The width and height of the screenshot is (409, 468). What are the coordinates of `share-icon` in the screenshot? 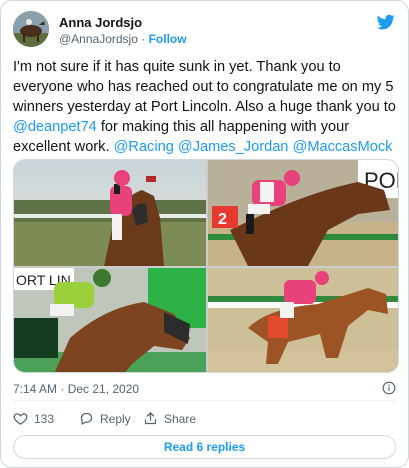 It's located at (150, 418).